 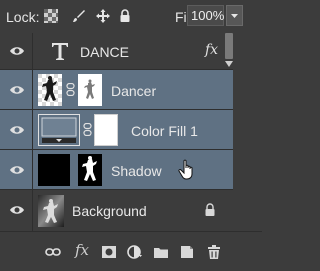 I want to click on layer-row-background: Background, so click(x=116, y=210).